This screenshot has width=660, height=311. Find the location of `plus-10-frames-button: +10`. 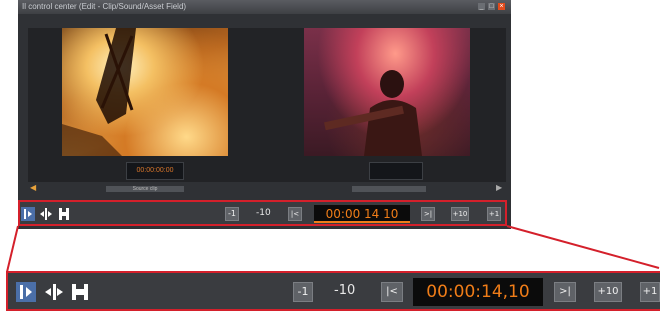

plus-10-frames-button: +10 is located at coordinates (608, 292).